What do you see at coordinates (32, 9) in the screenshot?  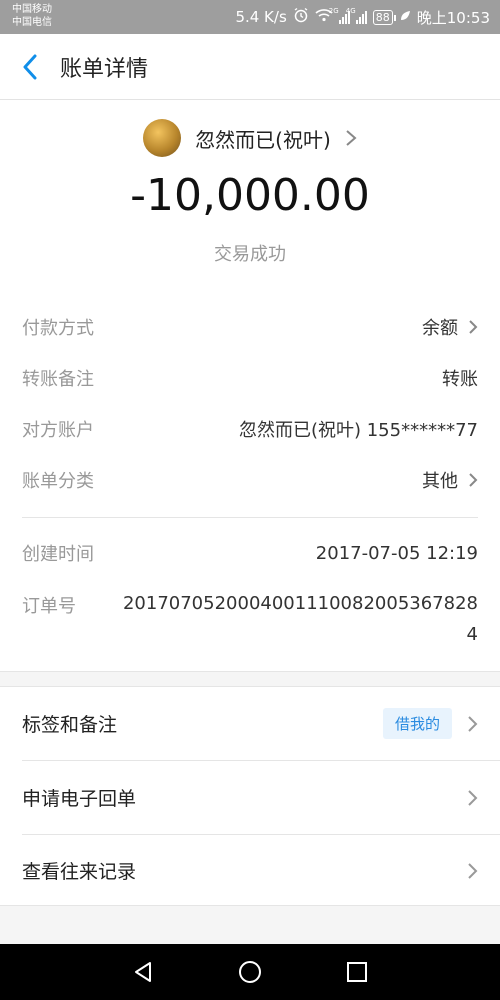 I see `carrier-1: 中国移动` at bounding box center [32, 9].